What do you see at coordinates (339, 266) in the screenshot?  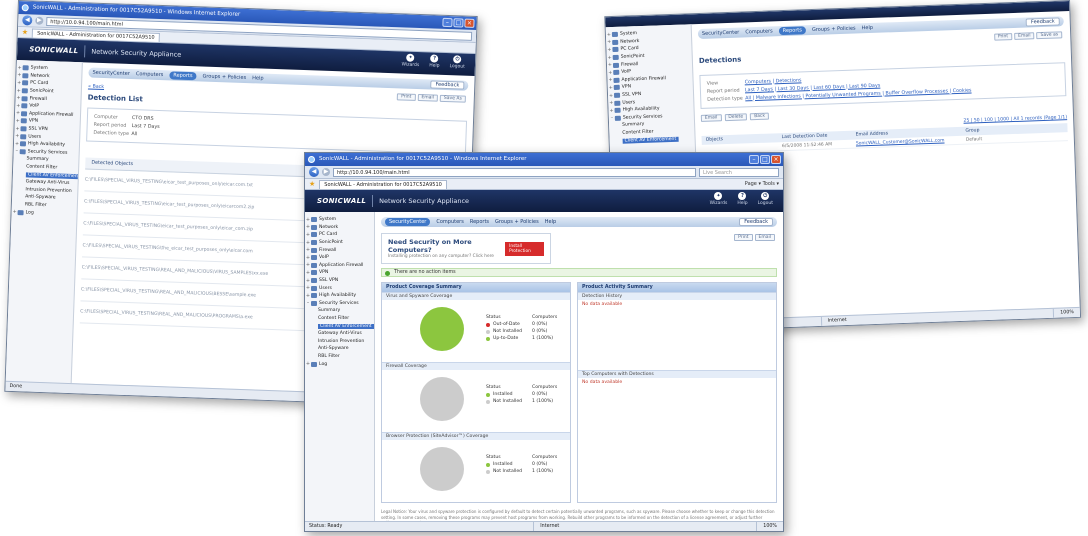 I see `sidebar-item-application-firewall: + Application Firewall` at bounding box center [339, 266].